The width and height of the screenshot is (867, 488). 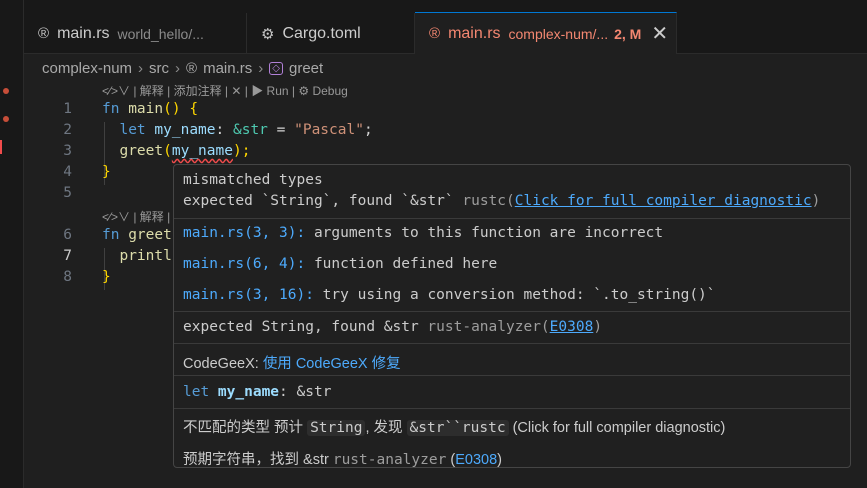 What do you see at coordinates (340, 264) in the screenshot?
I see `related-info-2: main.rs(6, 4): function defined here` at bounding box center [340, 264].